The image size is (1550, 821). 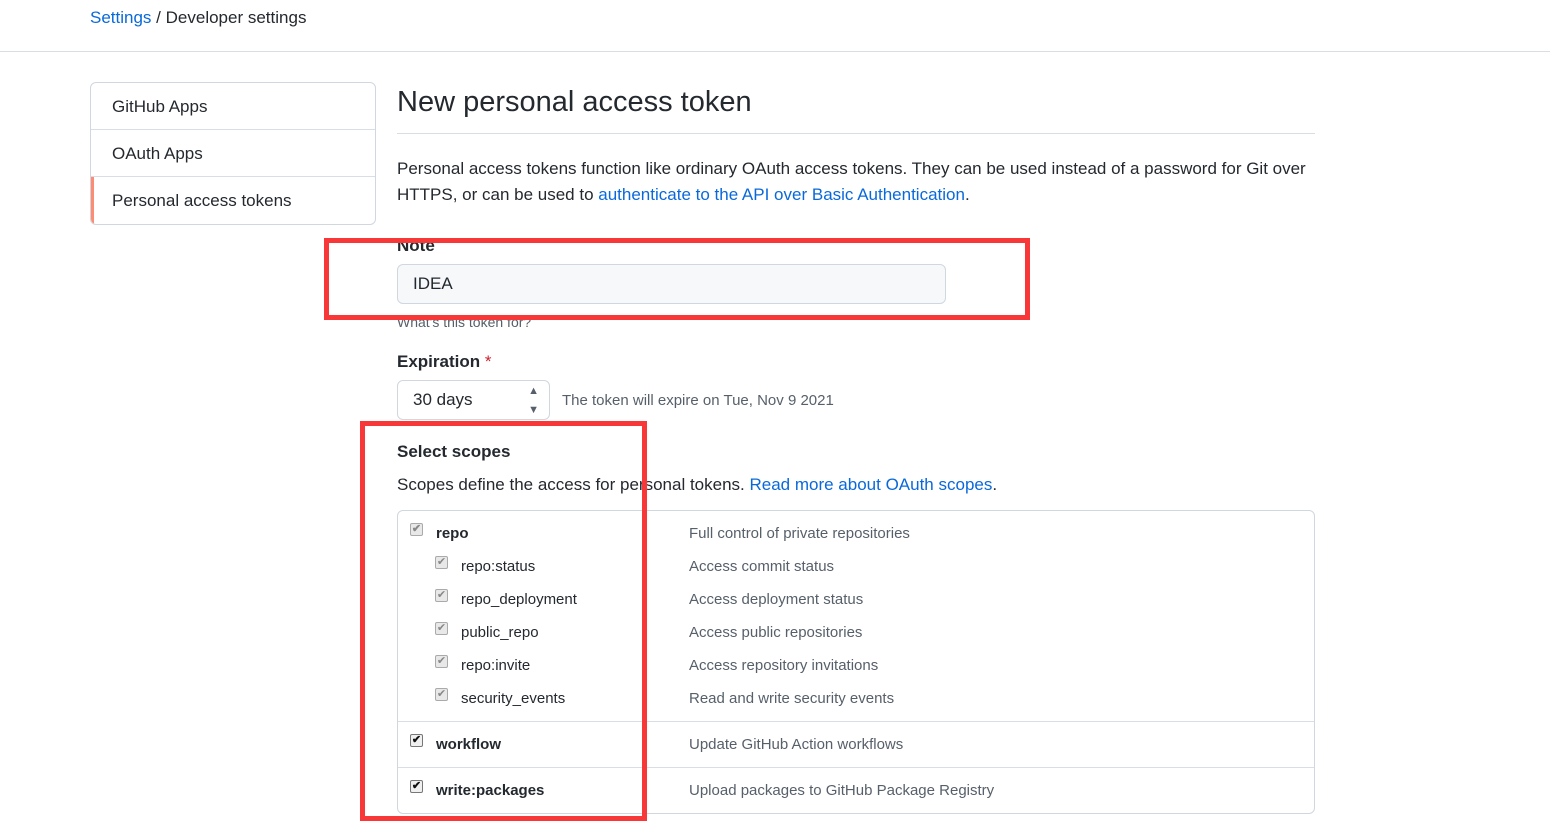 I want to click on expiration-label: Expiration *, so click(x=856, y=362).